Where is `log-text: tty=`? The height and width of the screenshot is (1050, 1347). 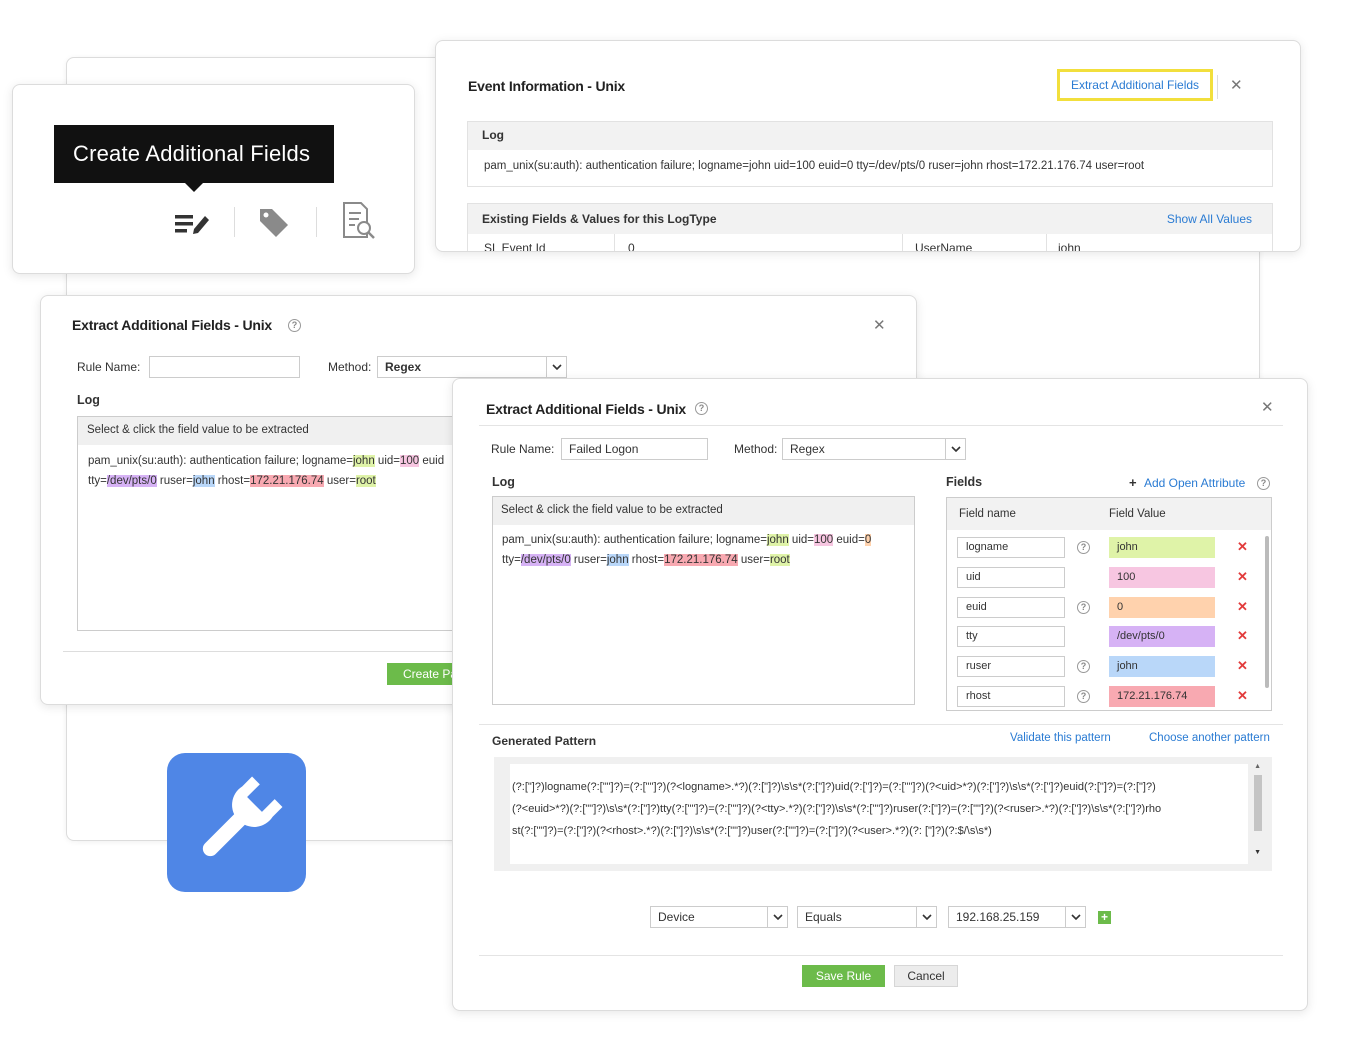
log-text: tty= is located at coordinates (511, 560).